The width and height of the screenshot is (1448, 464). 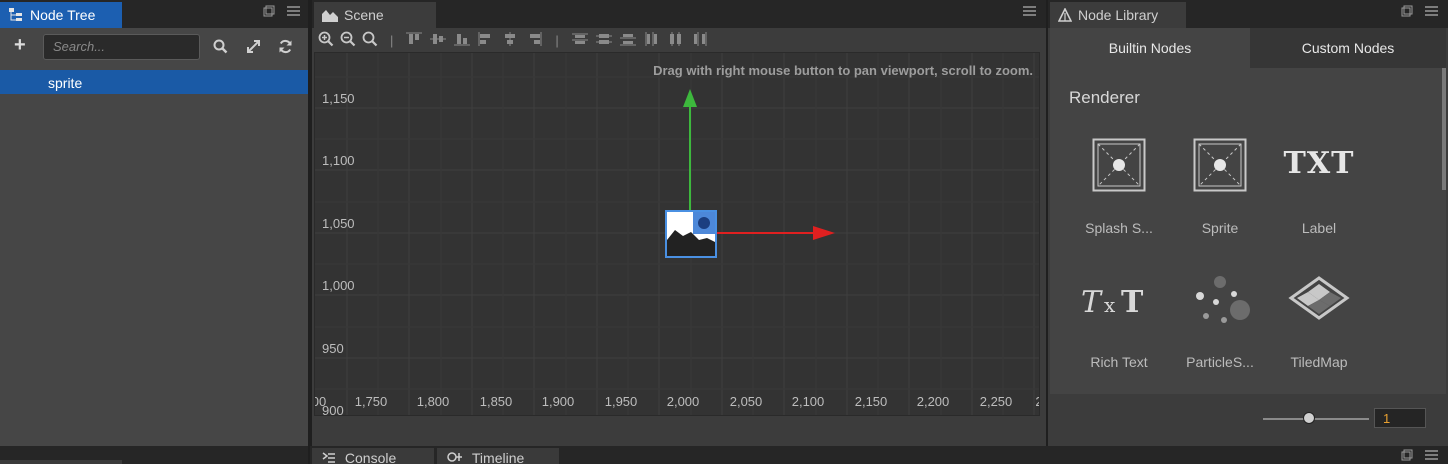 I want to click on tab-console: Console, so click(x=373, y=456).